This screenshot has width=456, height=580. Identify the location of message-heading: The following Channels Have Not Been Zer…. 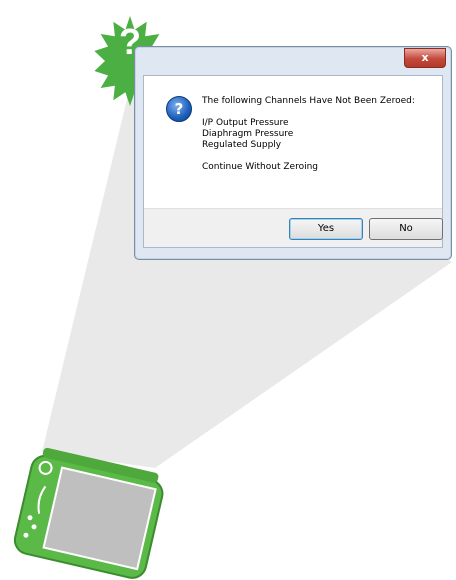
(308, 101).